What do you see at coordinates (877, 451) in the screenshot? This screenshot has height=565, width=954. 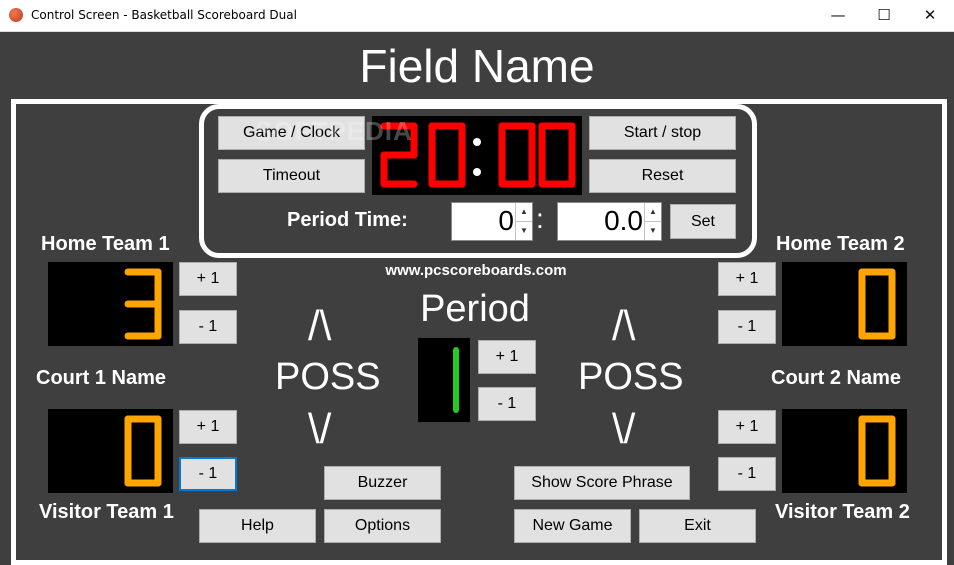 I see `visitor-team-2-score-digits` at bounding box center [877, 451].